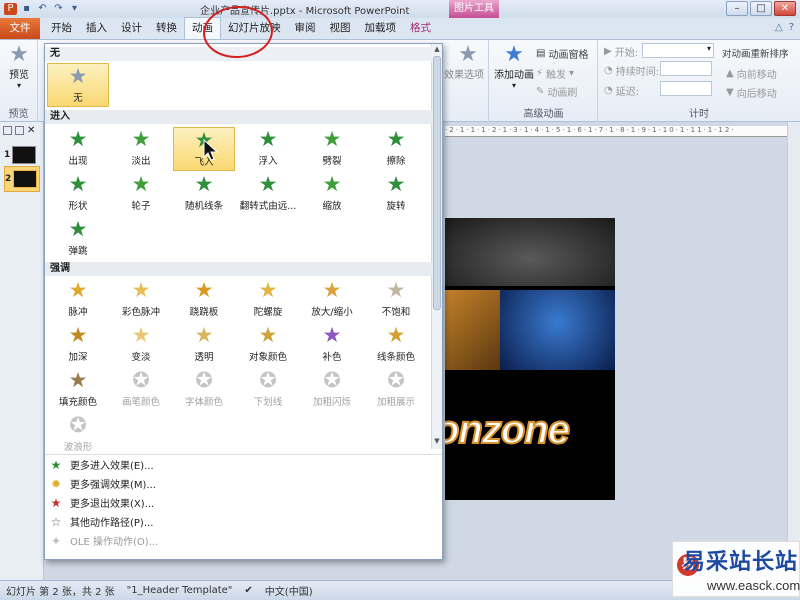  I want to click on effect-entrance-0: ★ 出现, so click(78, 149).